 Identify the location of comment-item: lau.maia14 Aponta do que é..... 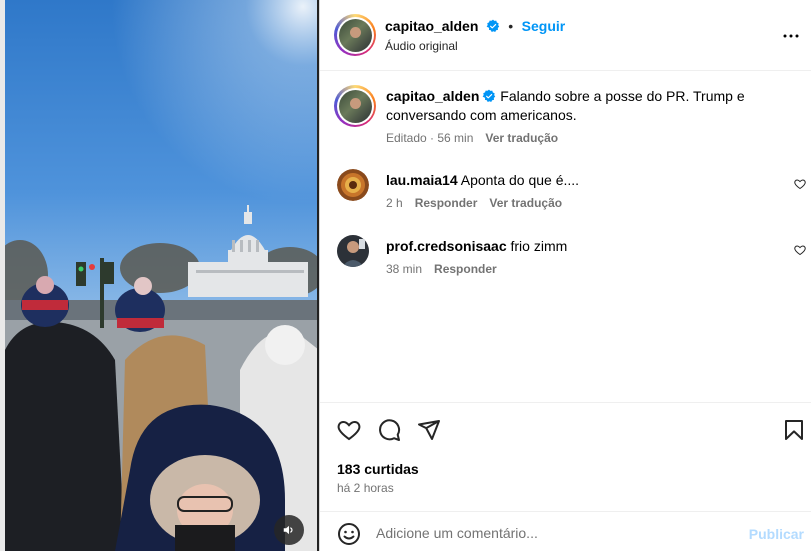
(482, 180).